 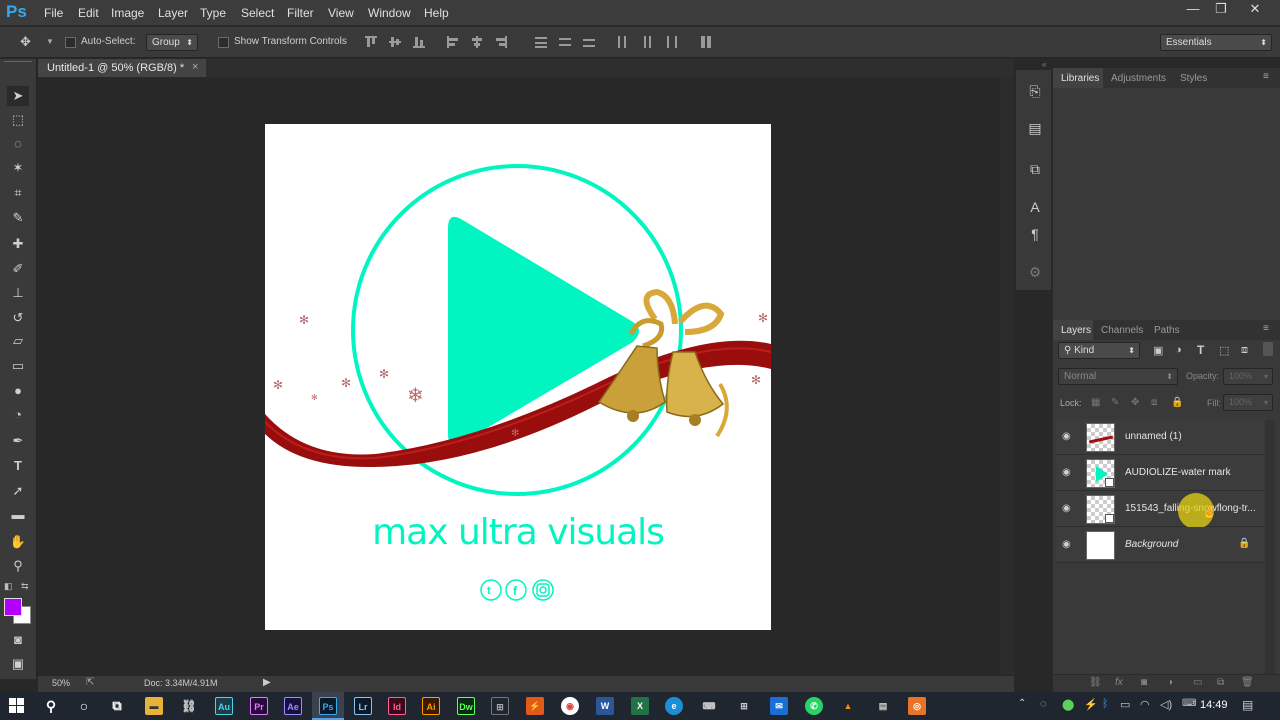 I want to click on rectangle-tool-icon: ▬, so click(x=18, y=515).